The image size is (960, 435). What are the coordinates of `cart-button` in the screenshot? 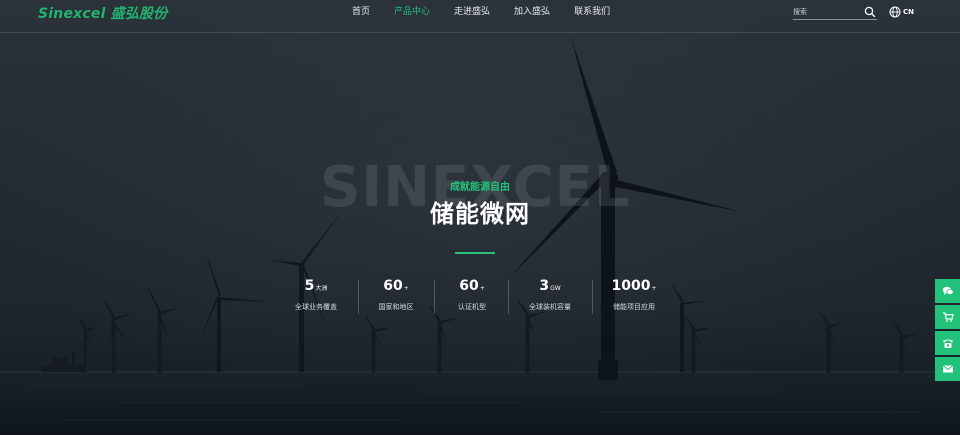 It's located at (947, 317).